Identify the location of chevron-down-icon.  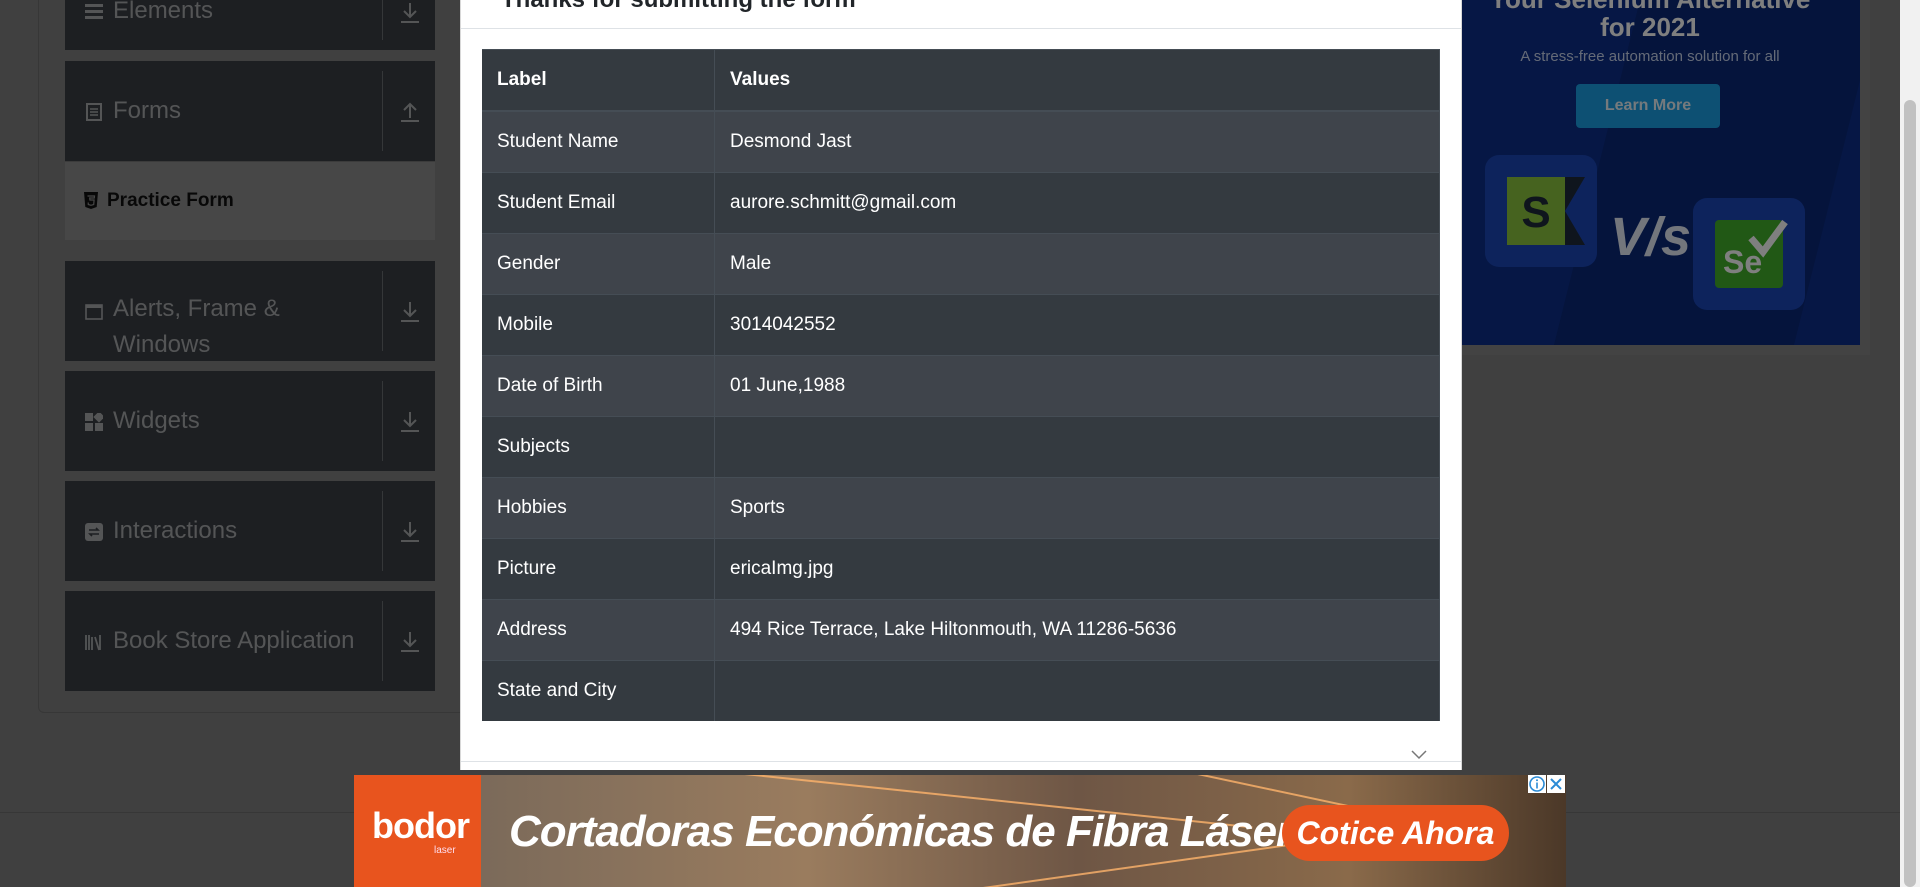
(1419, 755).